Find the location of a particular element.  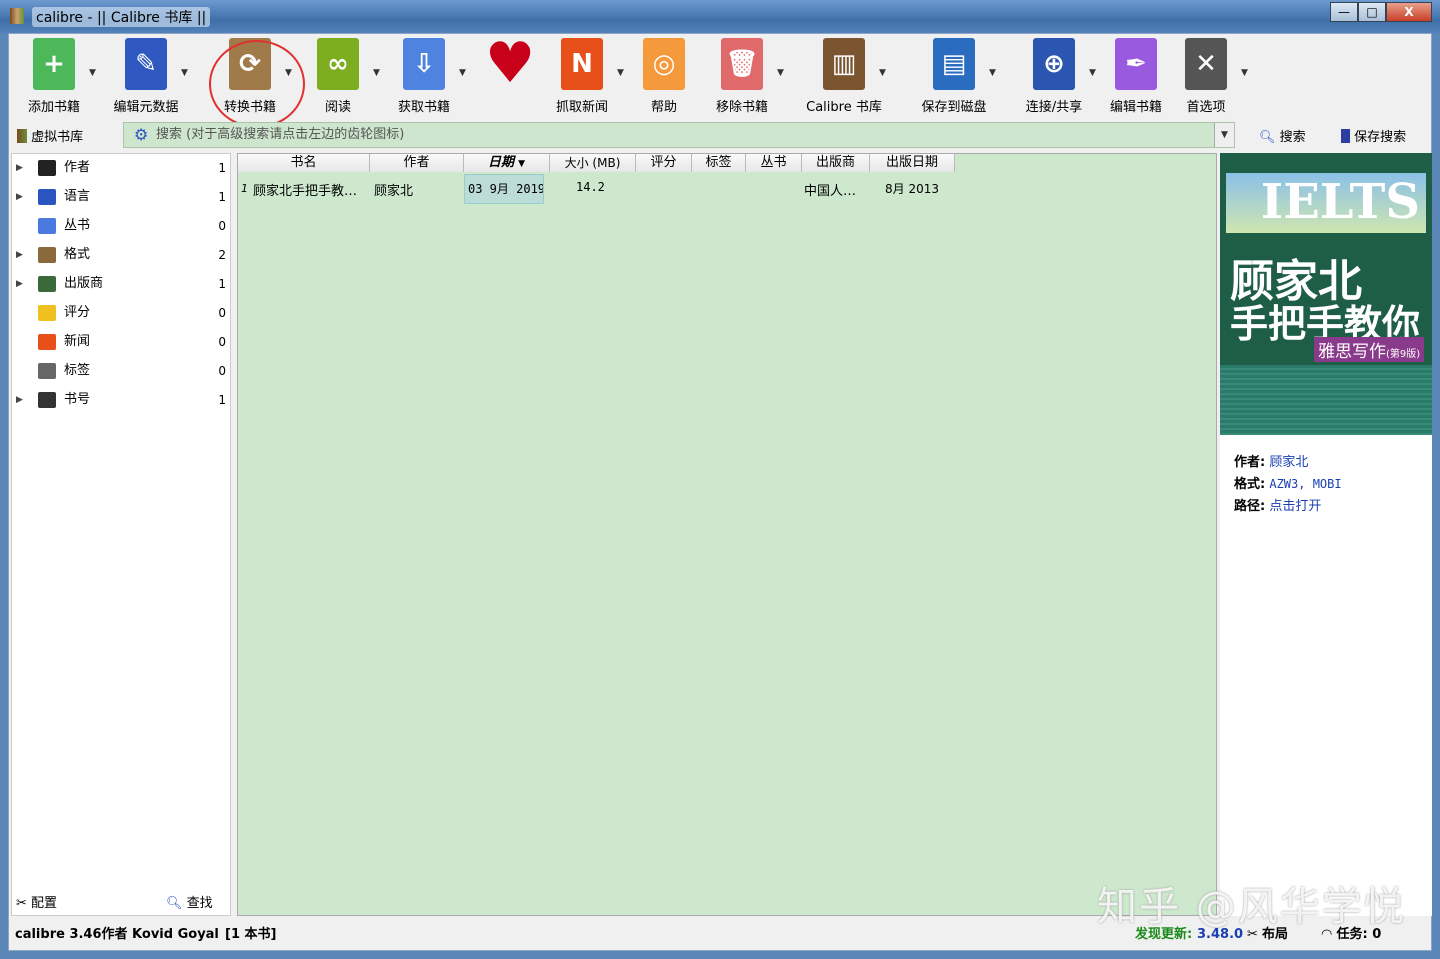

column-header-8: 出版日期 is located at coordinates (912, 163).